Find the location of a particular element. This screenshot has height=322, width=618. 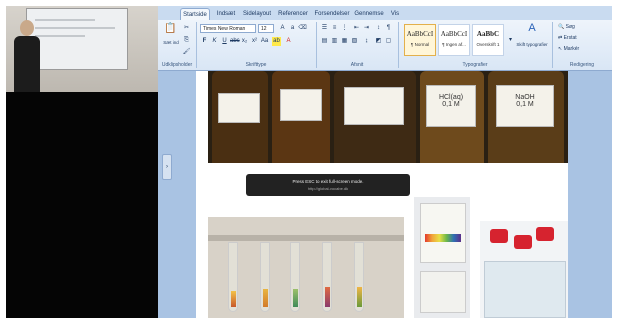

tab-indsaet: Indsæt is located at coordinates (226, 14).